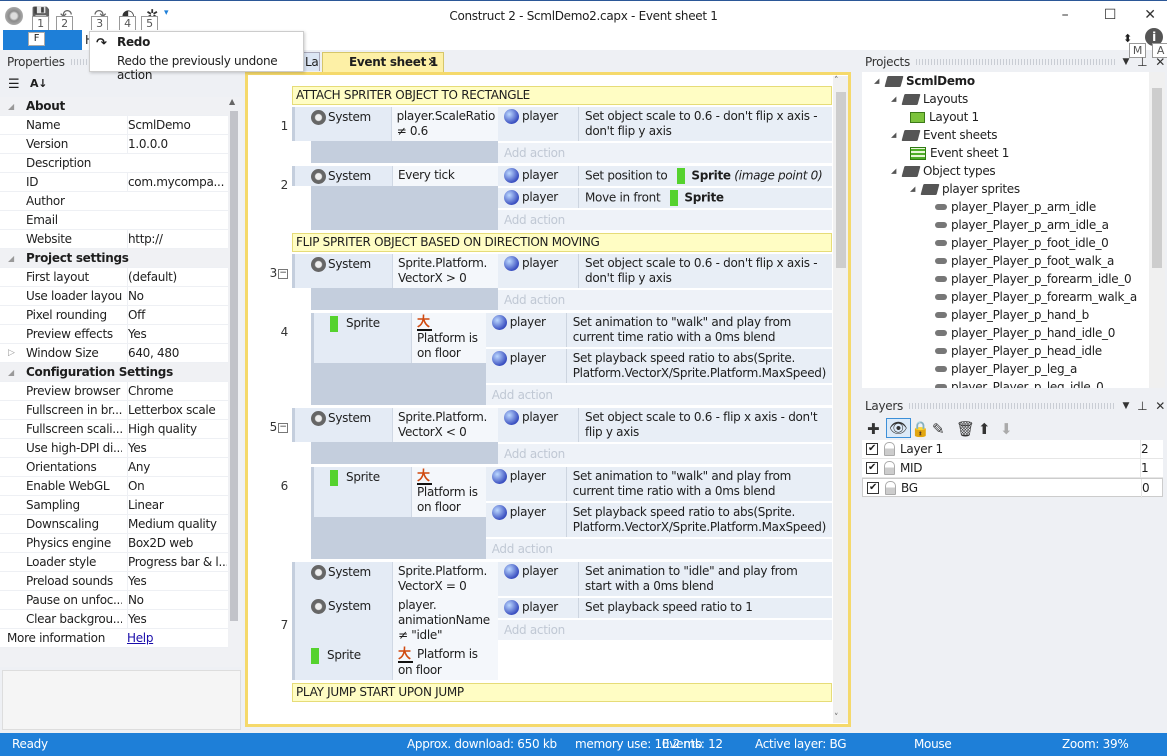 The width and height of the screenshot is (1167, 756). Describe the element at coordinates (114, 220) in the screenshot. I see `property-row: Email` at that location.